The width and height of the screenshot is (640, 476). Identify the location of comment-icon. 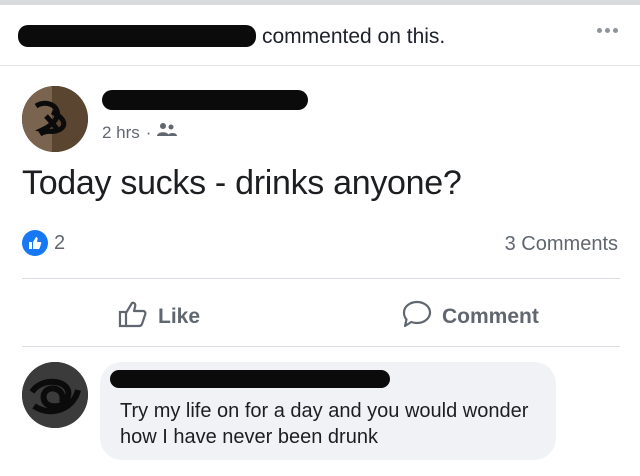
(417, 317).